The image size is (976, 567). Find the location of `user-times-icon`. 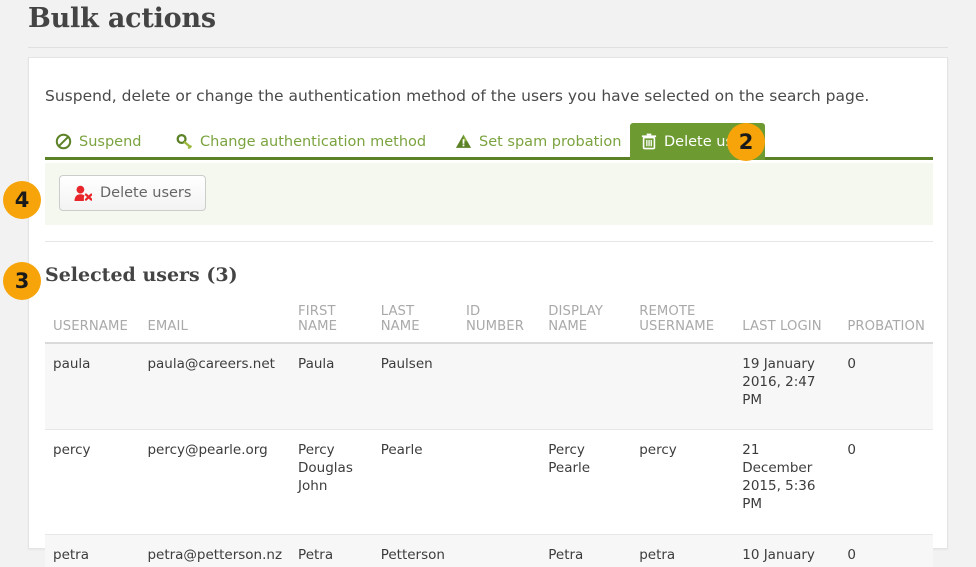

user-times-icon is located at coordinates (83, 193).